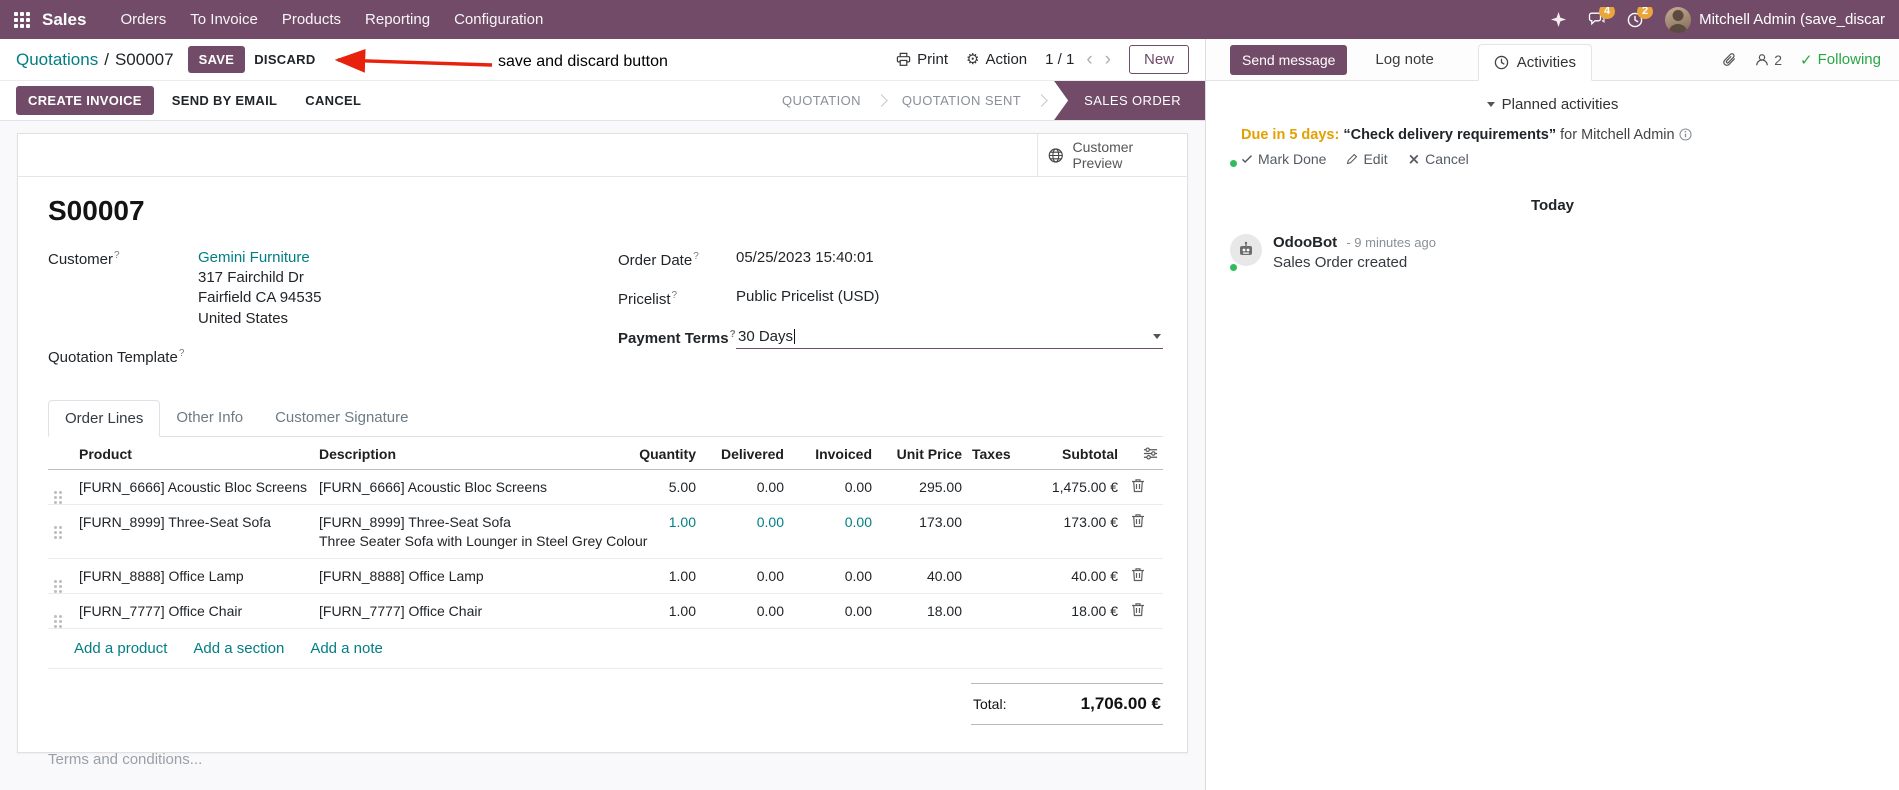 The image size is (1899, 790). Describe the element at coordinates (805, 257) in the screenshot. I see `order-date-value: 05/25/2023 15:40:01` at that location.